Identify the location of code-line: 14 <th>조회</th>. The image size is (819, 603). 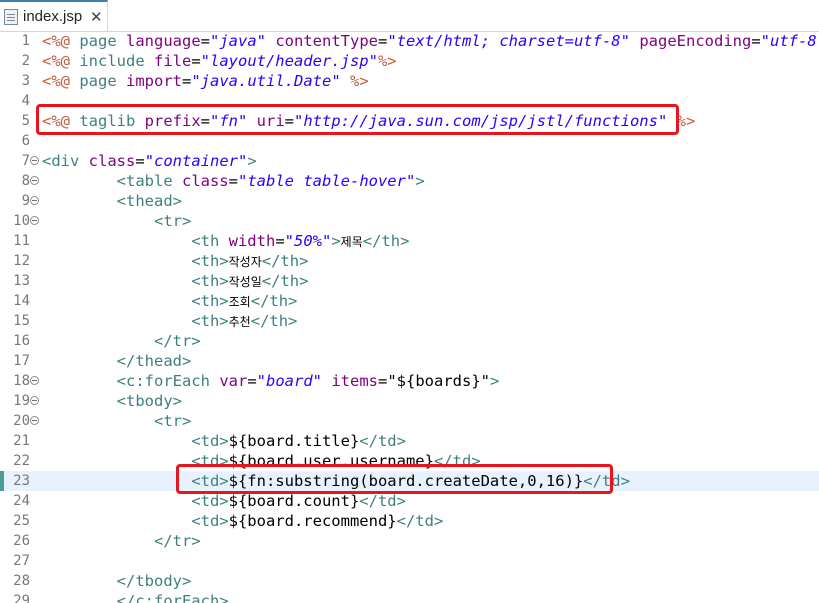
(409, 301).